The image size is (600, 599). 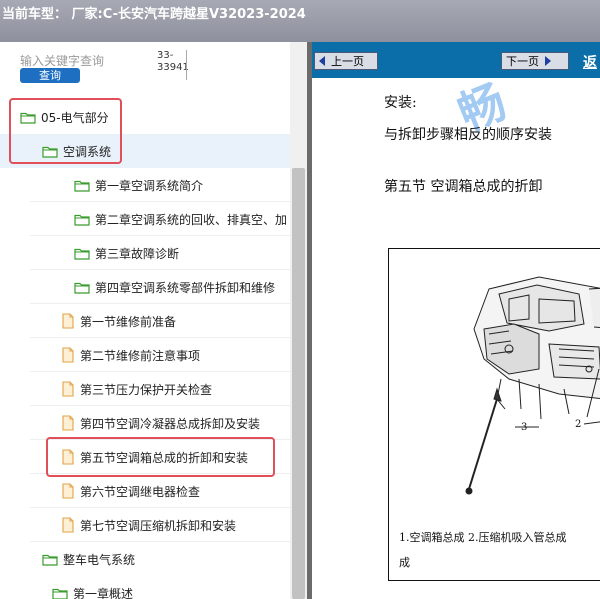 I want to click on install-text: 与拆卸步骤相反的顺序安装, so click(x=468, y=135).